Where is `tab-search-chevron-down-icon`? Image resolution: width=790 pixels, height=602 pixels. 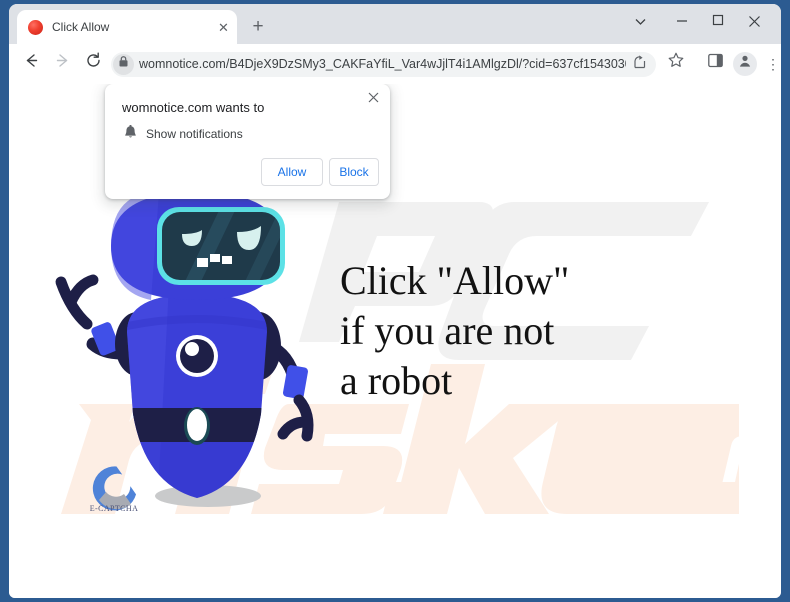 tab-search-chevron-down-icon is located at coordinates (640, 23).